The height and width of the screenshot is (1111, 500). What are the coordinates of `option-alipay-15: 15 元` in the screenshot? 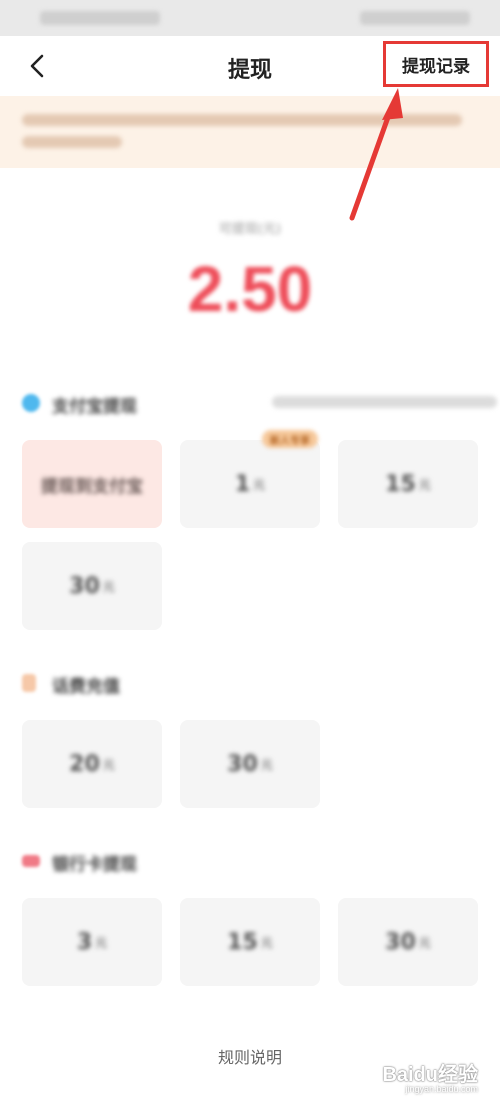 It's located at (408, 484).